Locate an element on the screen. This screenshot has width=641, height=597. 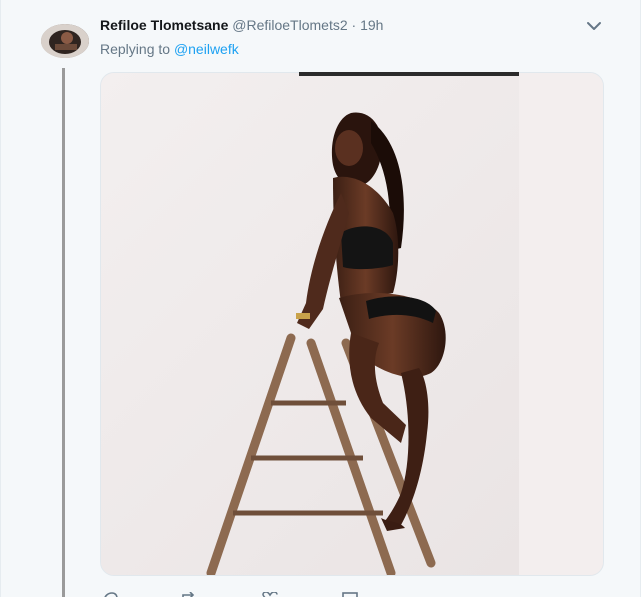
reply-icon is located at coordinates (110, 593).